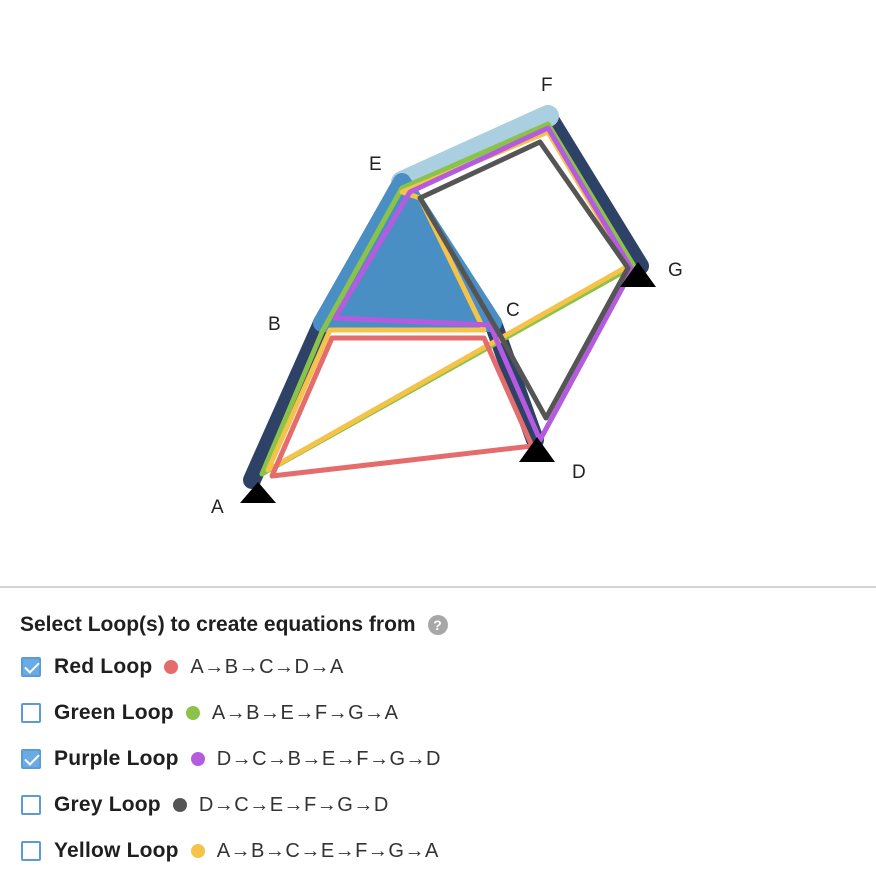 This screenshot has width=876, height=892. I want to click on node-label-E: E, so click(375, 164).